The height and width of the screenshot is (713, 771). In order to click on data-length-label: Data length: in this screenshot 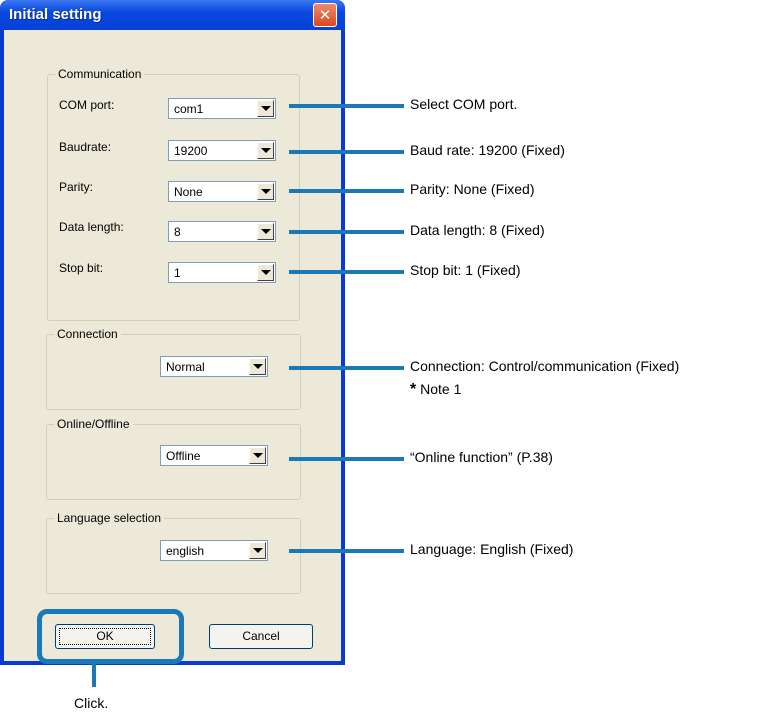, I will do `click(91, 227)`.